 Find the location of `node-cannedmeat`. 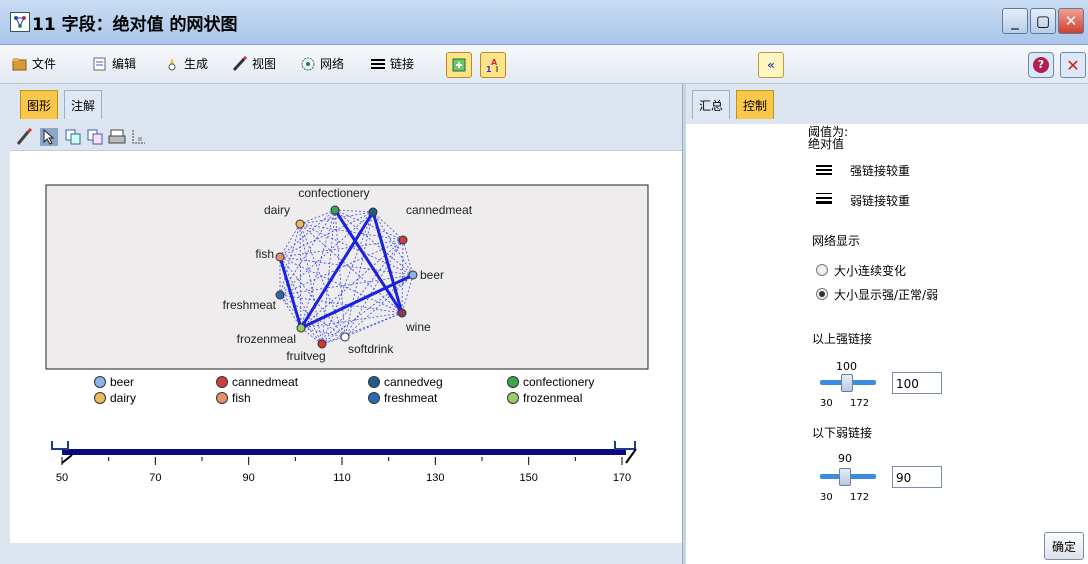

node-cannedmeat is located at coordinates (403, 240).